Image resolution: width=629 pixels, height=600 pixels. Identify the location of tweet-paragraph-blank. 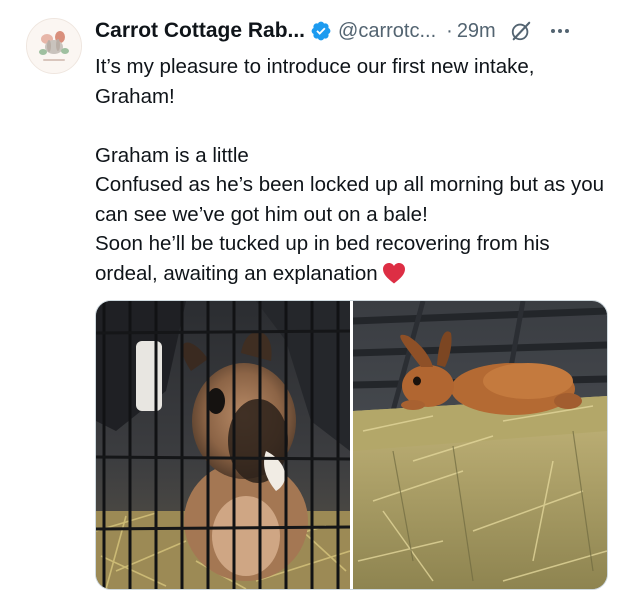
(352, 126).